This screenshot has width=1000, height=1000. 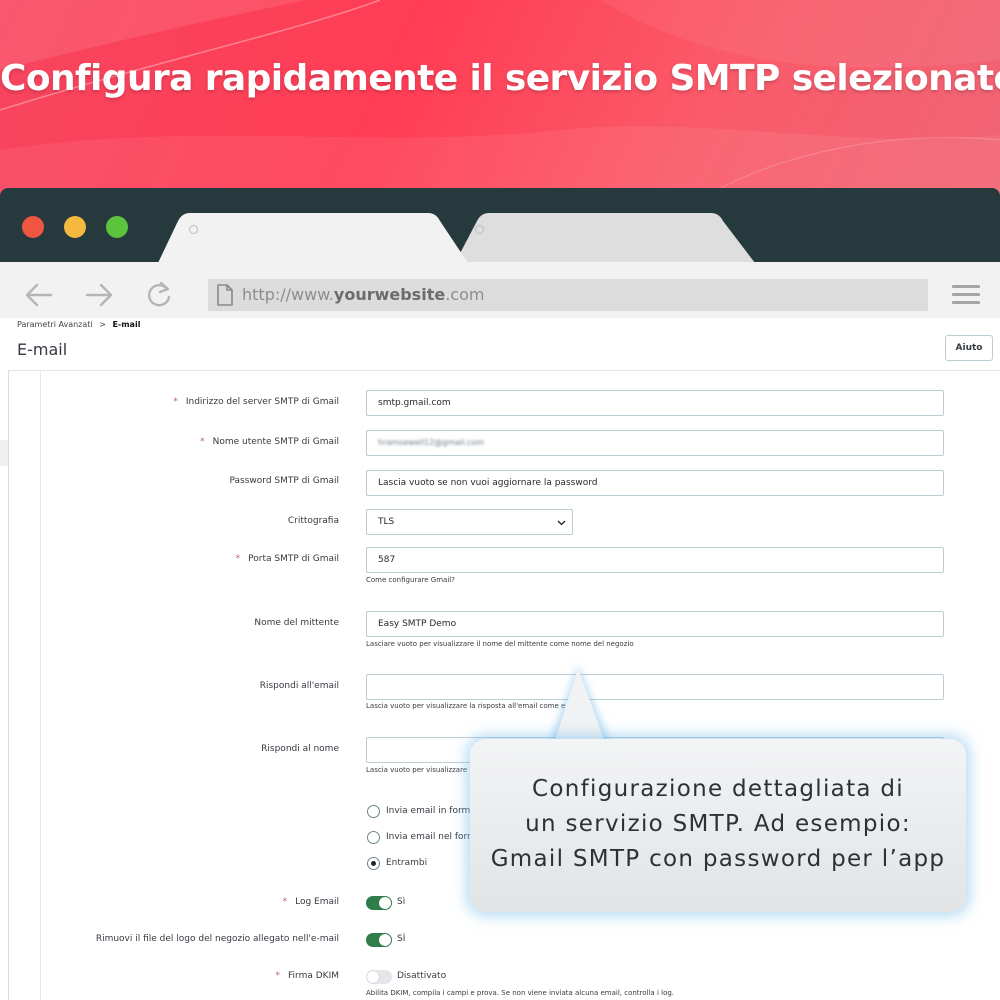 I want to click on browser-tab-inactive, so click(x=605, y=238).